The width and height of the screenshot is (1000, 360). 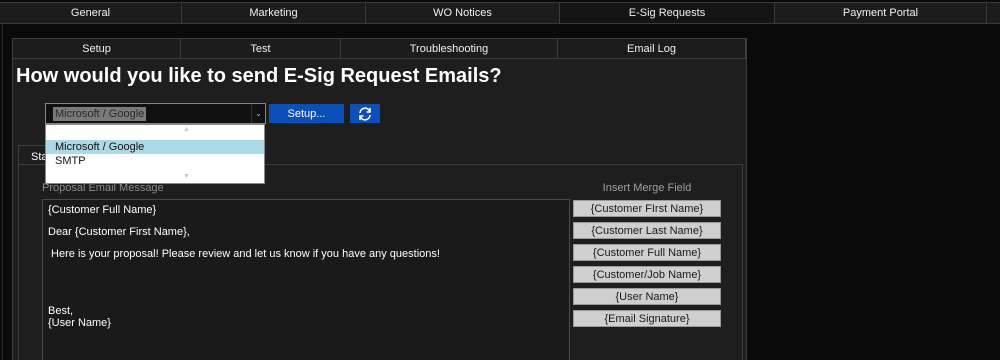 I want to click on send-method-select: Microsoft / Google ⌄, so click(x=155, y=113).